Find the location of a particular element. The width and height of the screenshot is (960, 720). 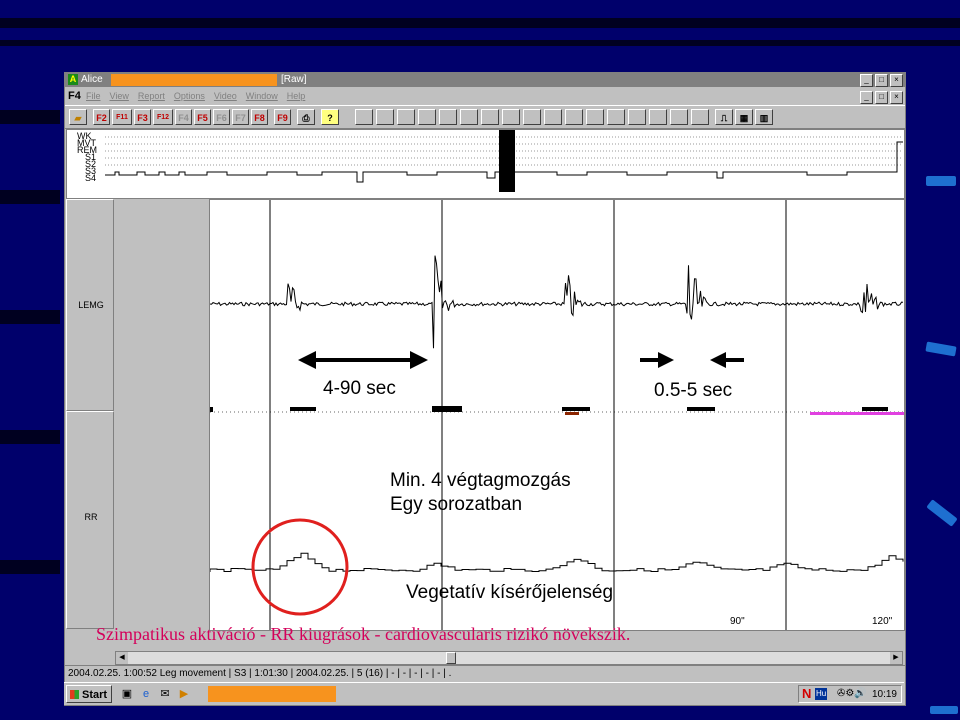

key-f8: F8 is located at coordinates (259, 117).